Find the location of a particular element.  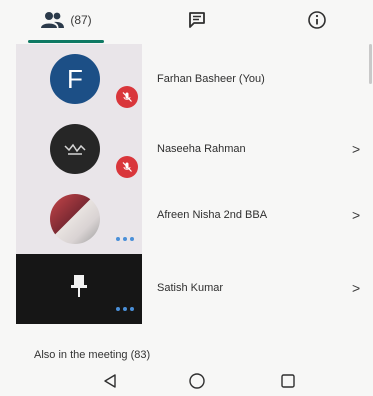

active-tab-indicator is located at coordinates (66, 41).